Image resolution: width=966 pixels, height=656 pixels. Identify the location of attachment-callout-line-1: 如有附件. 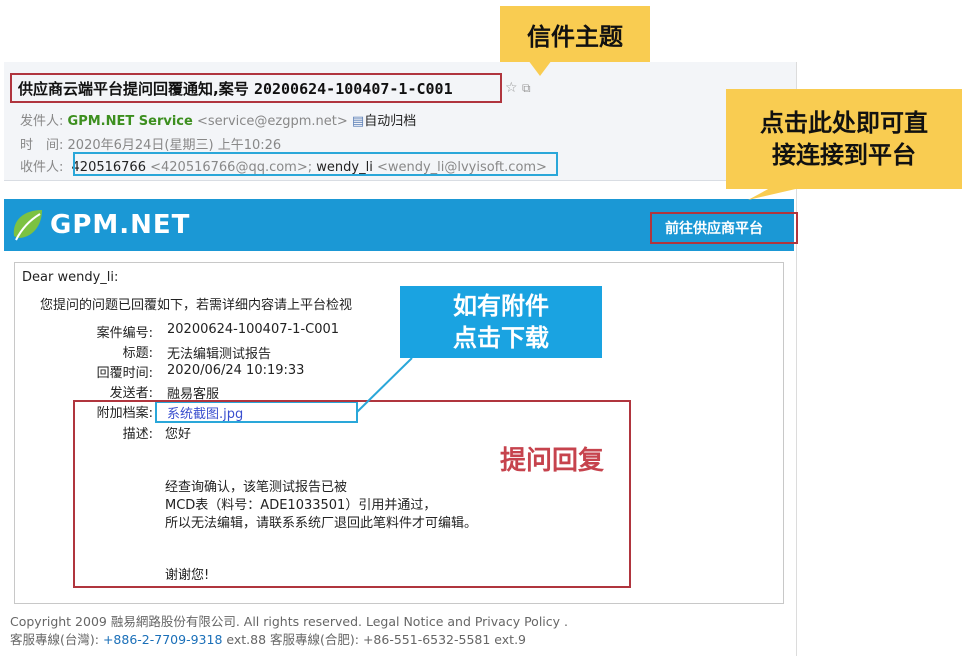
(501, 306).